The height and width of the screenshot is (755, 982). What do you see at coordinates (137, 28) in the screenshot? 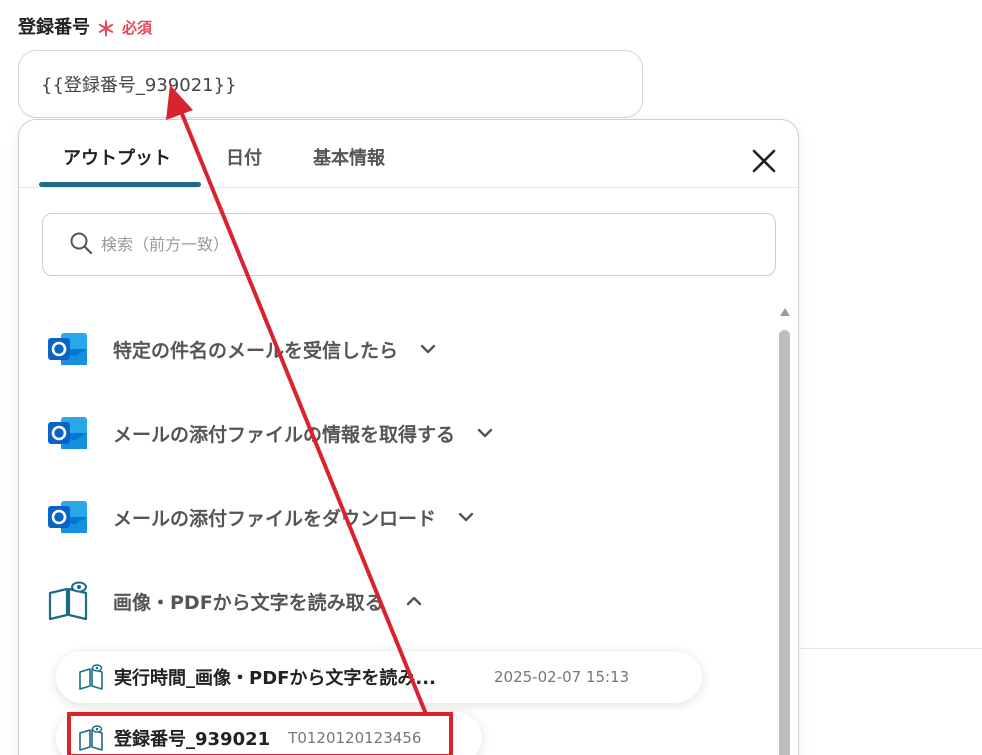
I see `required-label: 必須` at bounding box center [137, 28].